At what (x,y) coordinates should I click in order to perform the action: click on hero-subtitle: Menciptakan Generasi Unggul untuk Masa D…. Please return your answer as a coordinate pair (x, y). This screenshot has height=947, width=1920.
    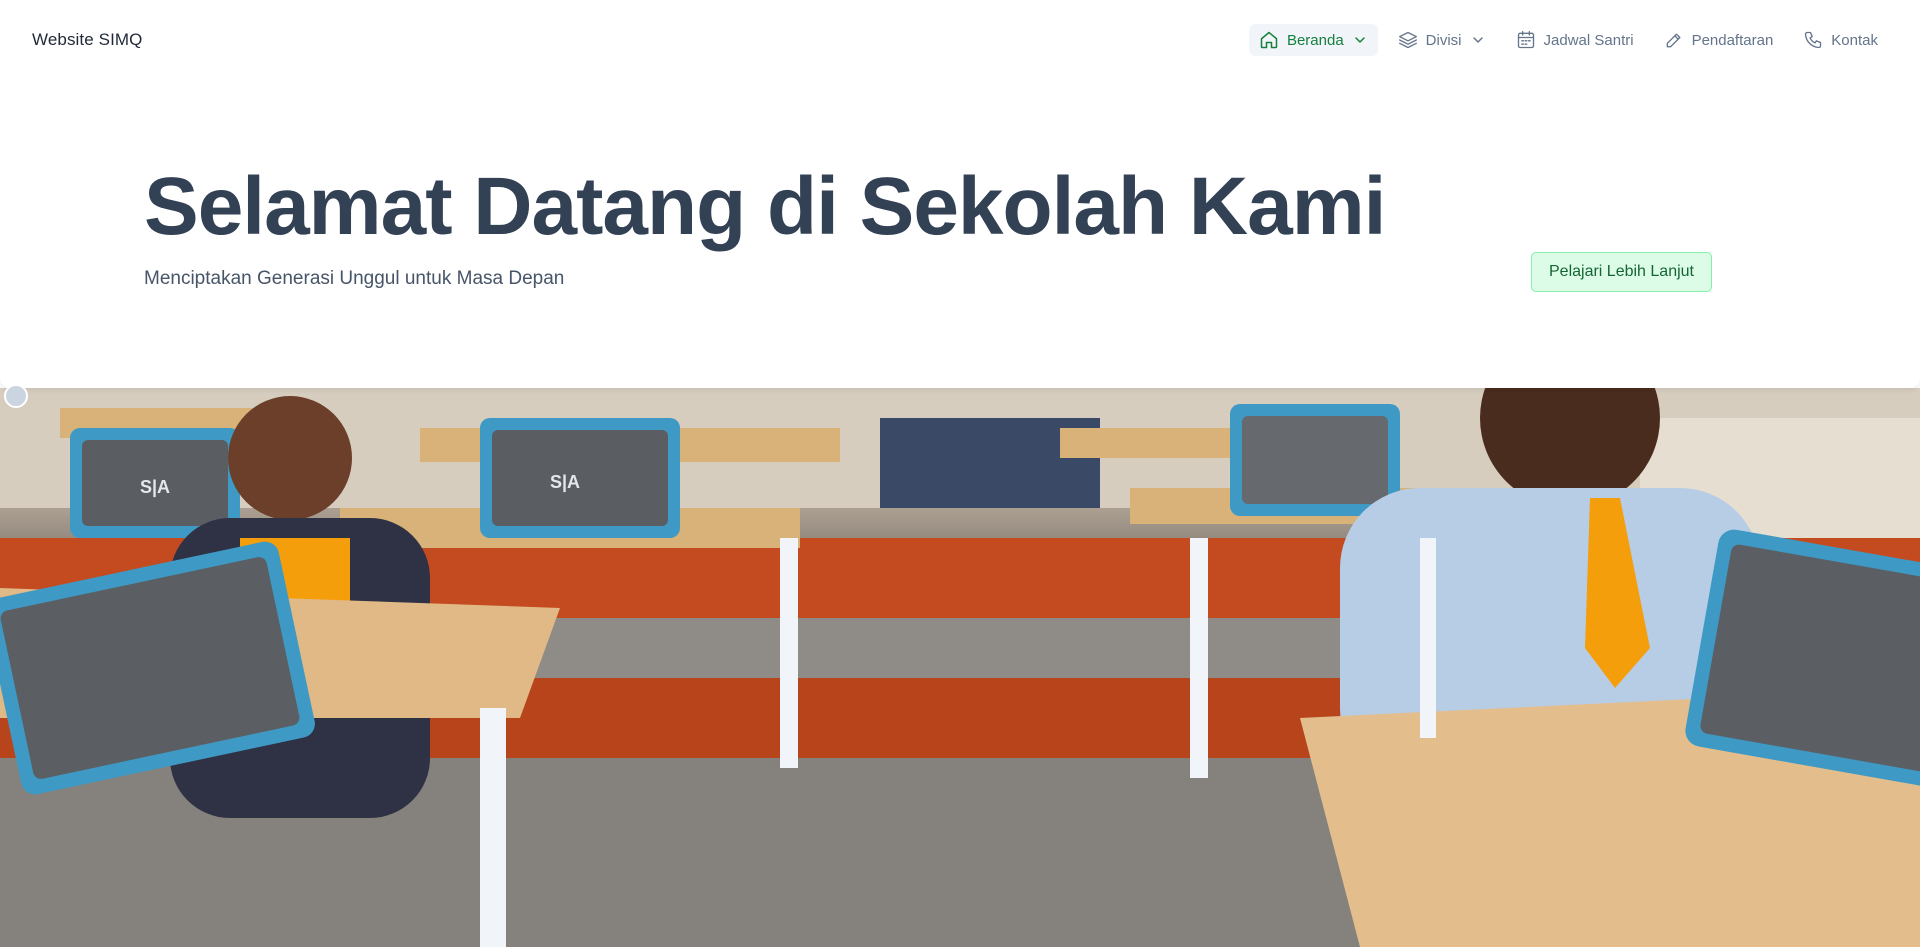
    Looking at the image, I should click on (354, 278).